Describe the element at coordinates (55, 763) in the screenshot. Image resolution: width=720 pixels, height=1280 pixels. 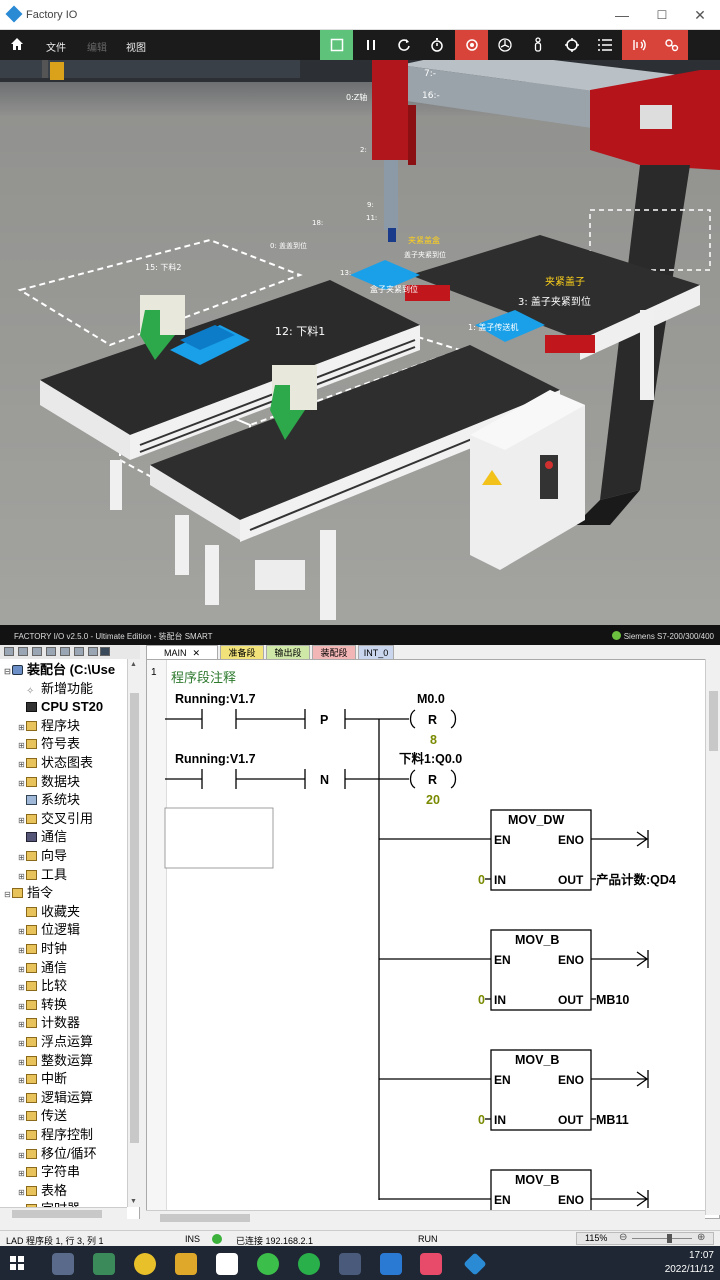
I see `tree-item: ⊞ 状态图表` at that location.